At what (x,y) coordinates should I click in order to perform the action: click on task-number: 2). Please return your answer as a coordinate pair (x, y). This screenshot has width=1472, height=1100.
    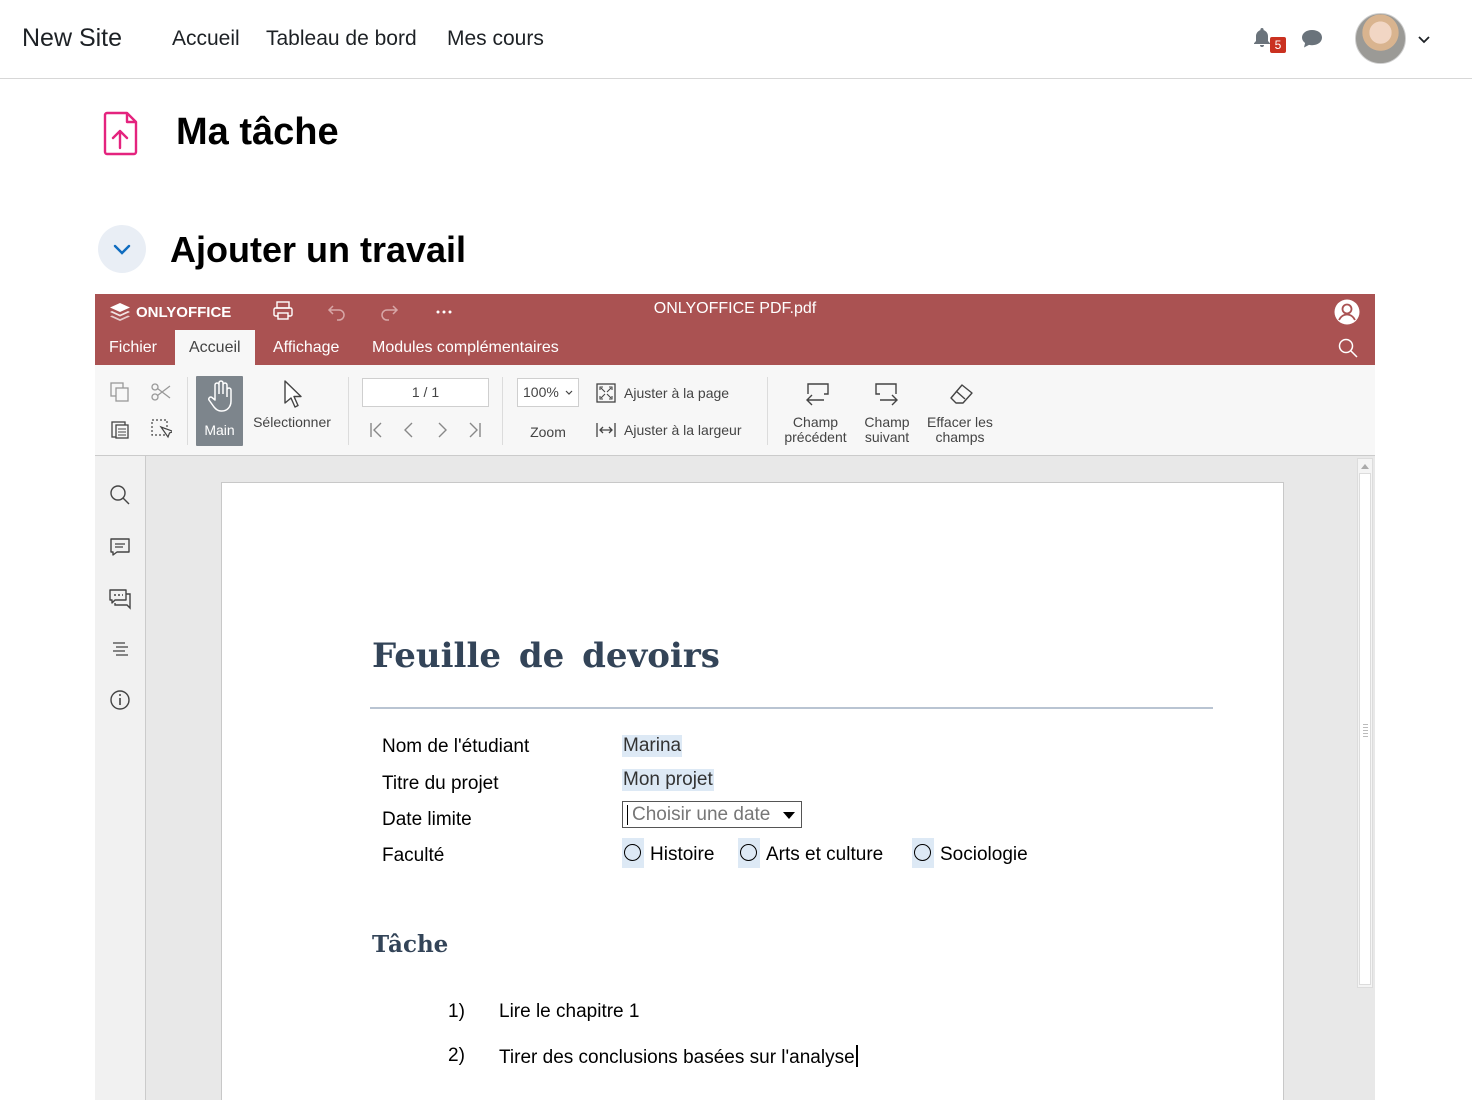
    Looking at the image, I should click on (456, 1055).